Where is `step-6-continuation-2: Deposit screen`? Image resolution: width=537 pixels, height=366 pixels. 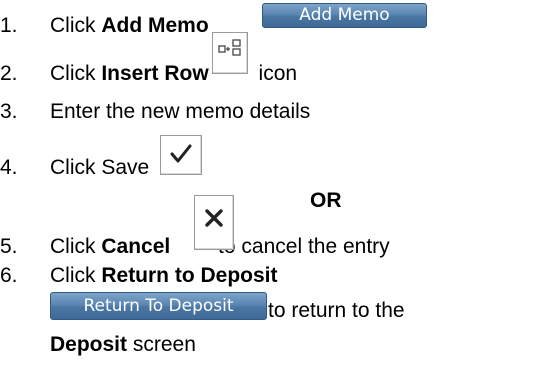
step-6-continuation-2: Deposit screen is located at coordinates (123, 344).